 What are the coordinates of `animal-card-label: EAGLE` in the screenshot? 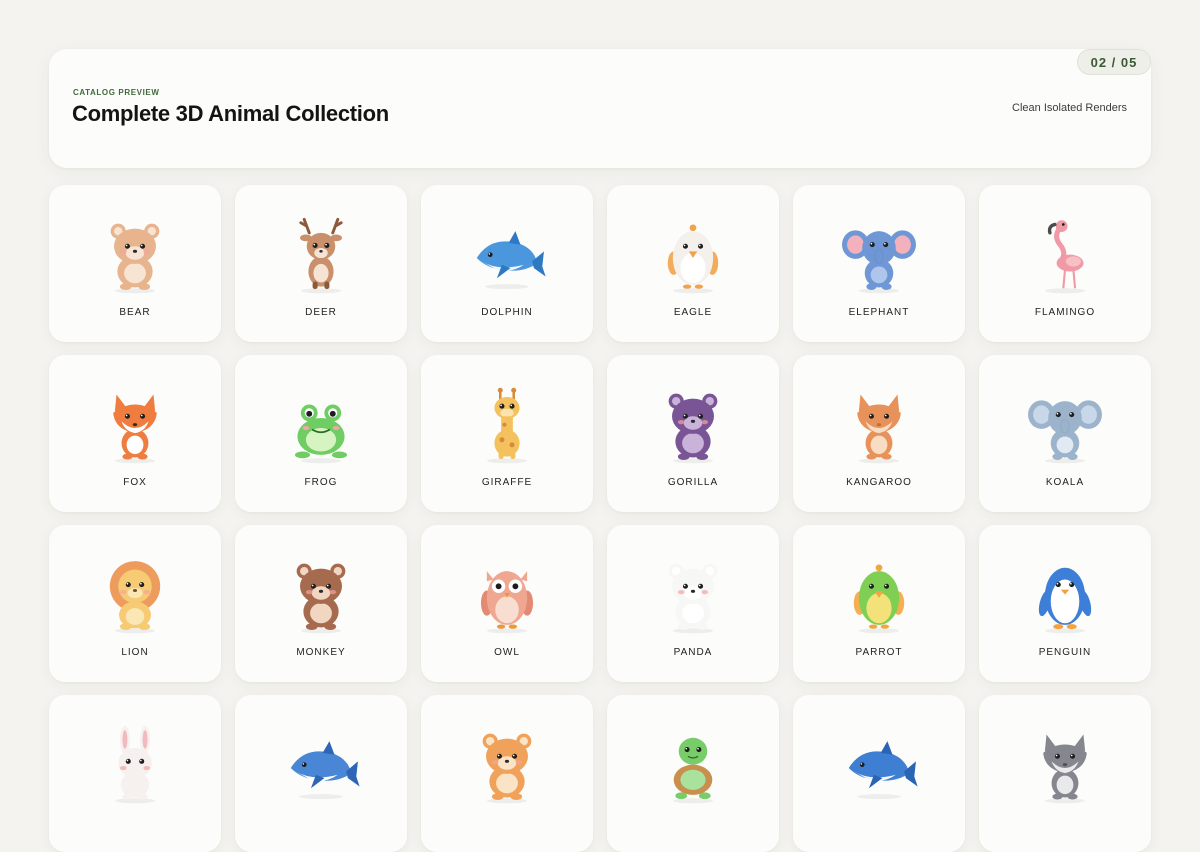 It's located at (693, 312).